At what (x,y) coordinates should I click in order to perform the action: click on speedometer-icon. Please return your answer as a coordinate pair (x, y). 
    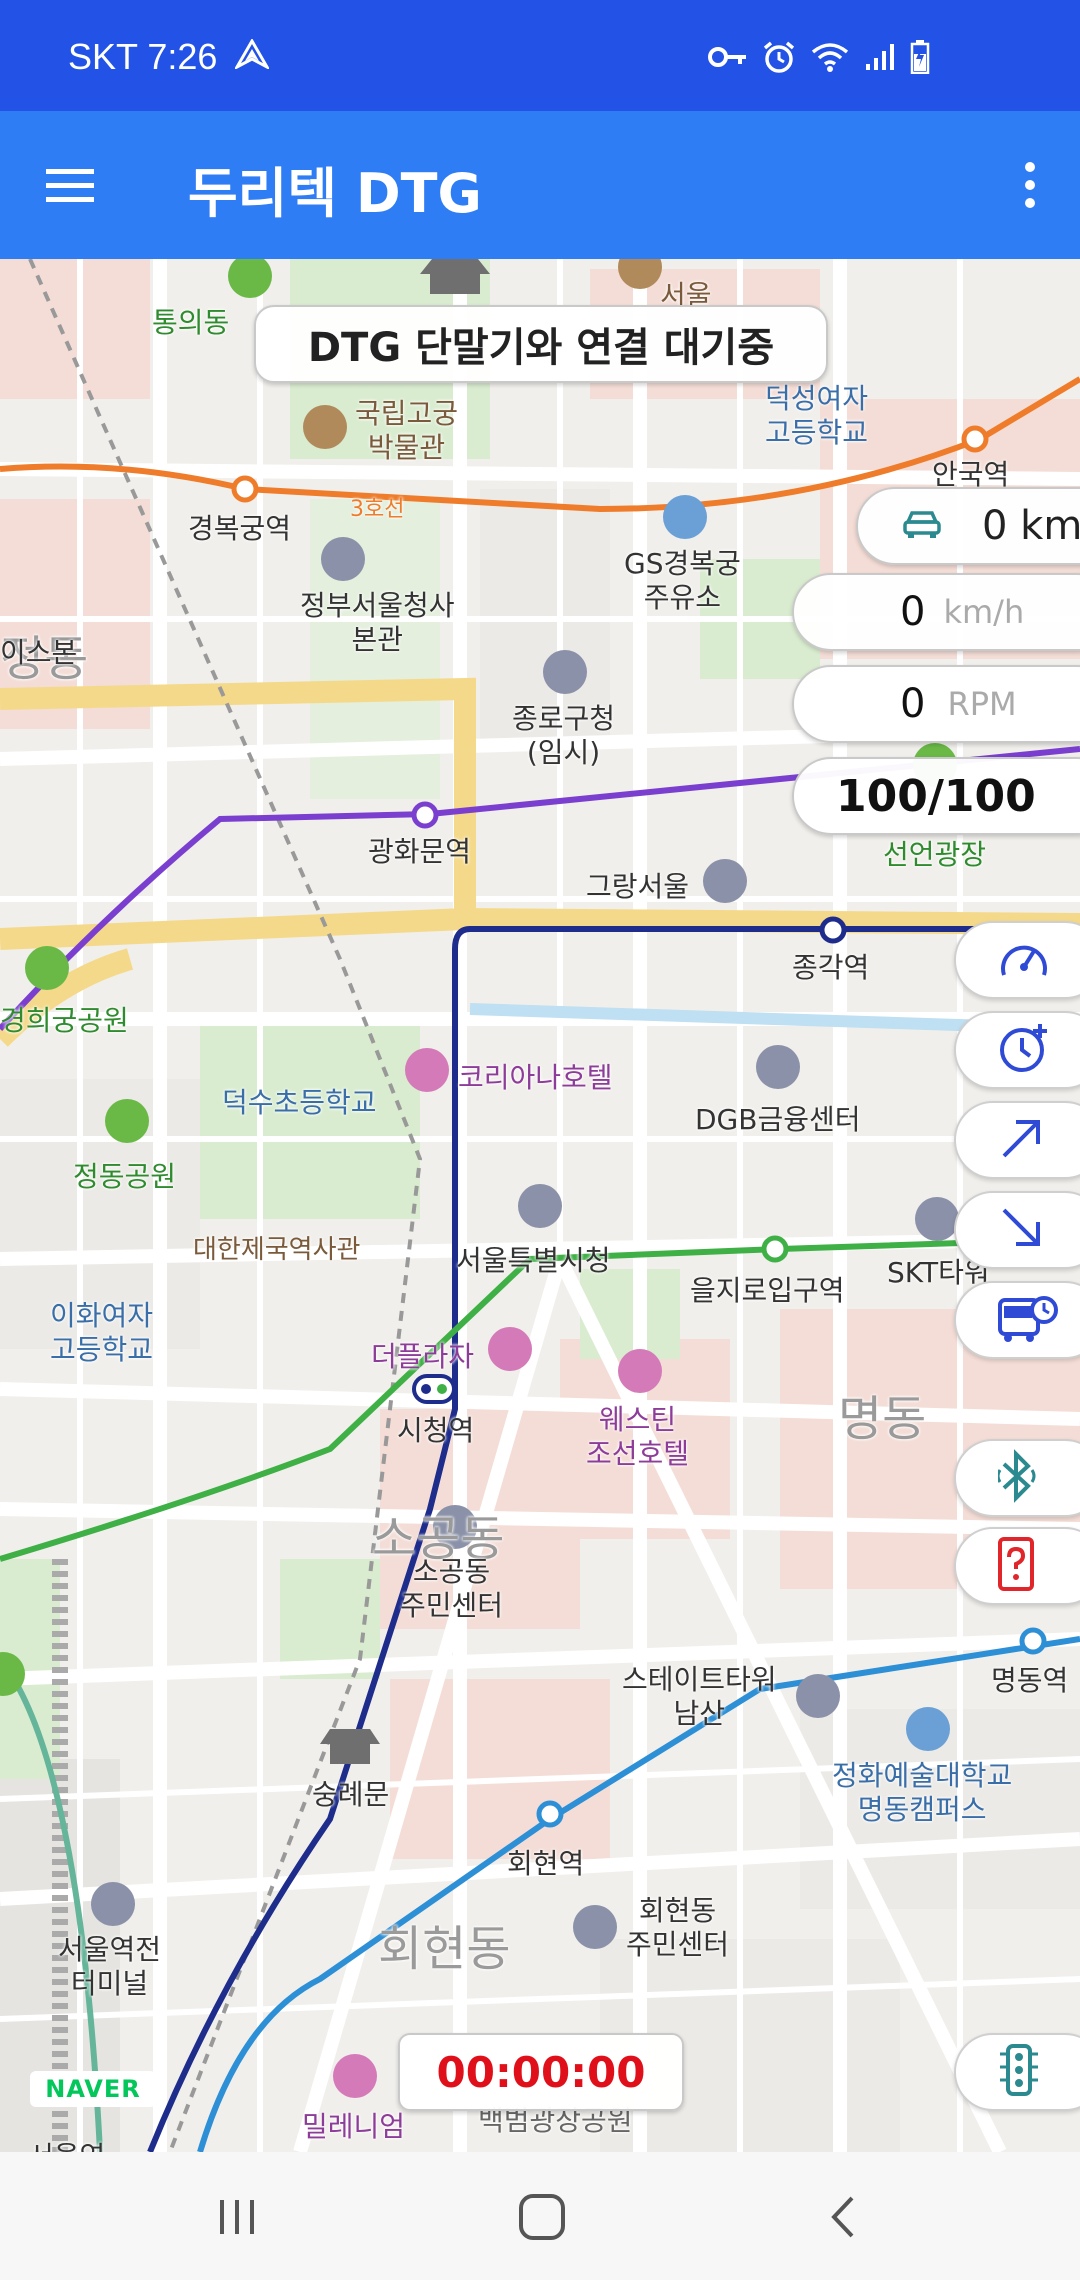
    Looking at the image, I should click on (1024, 960).